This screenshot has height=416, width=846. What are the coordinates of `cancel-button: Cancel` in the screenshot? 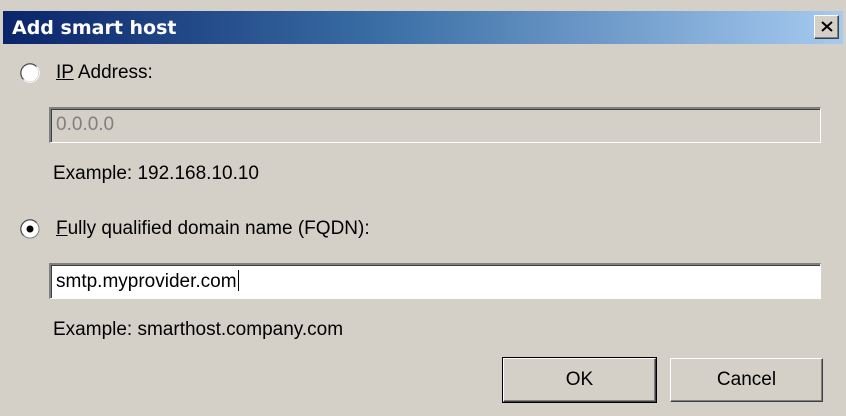 It's located at (746, 380).